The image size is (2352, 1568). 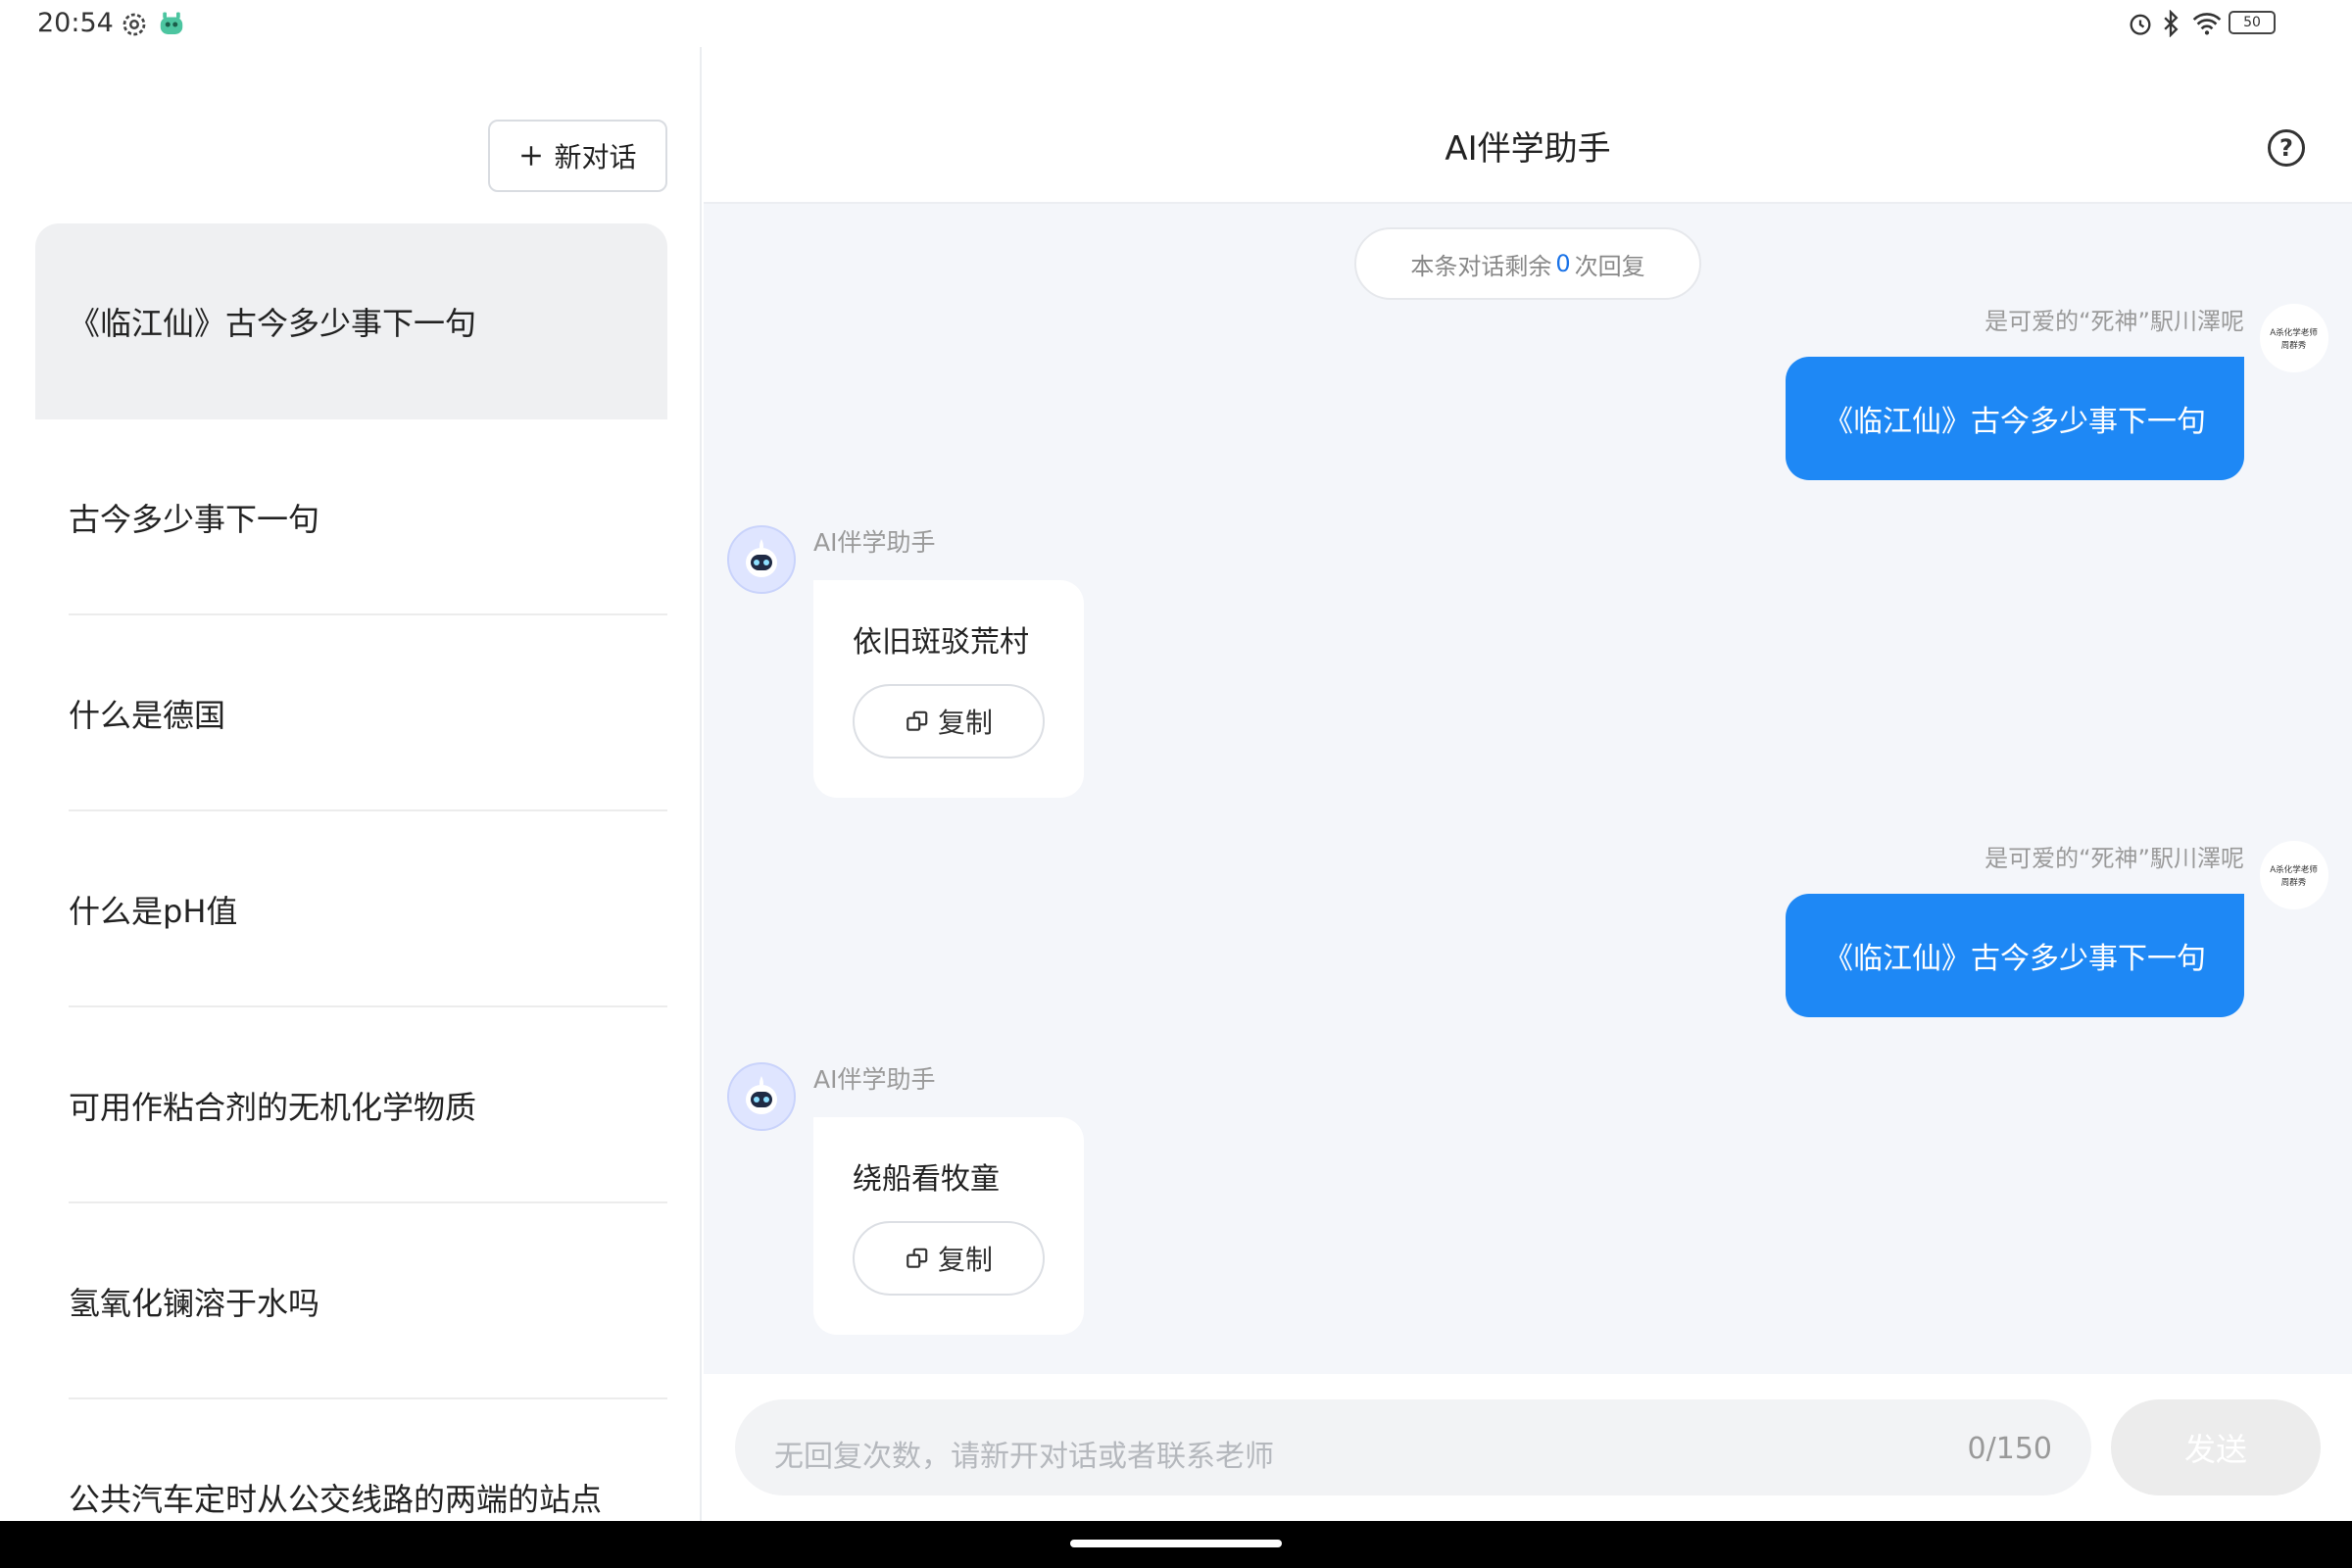 What do you see at coordinates (1024, 1457) in the screenshot?
I see `message-input-placeholder: 无回复次数，请新开对话或者联系老师` at bounding box center [1024, 1457].